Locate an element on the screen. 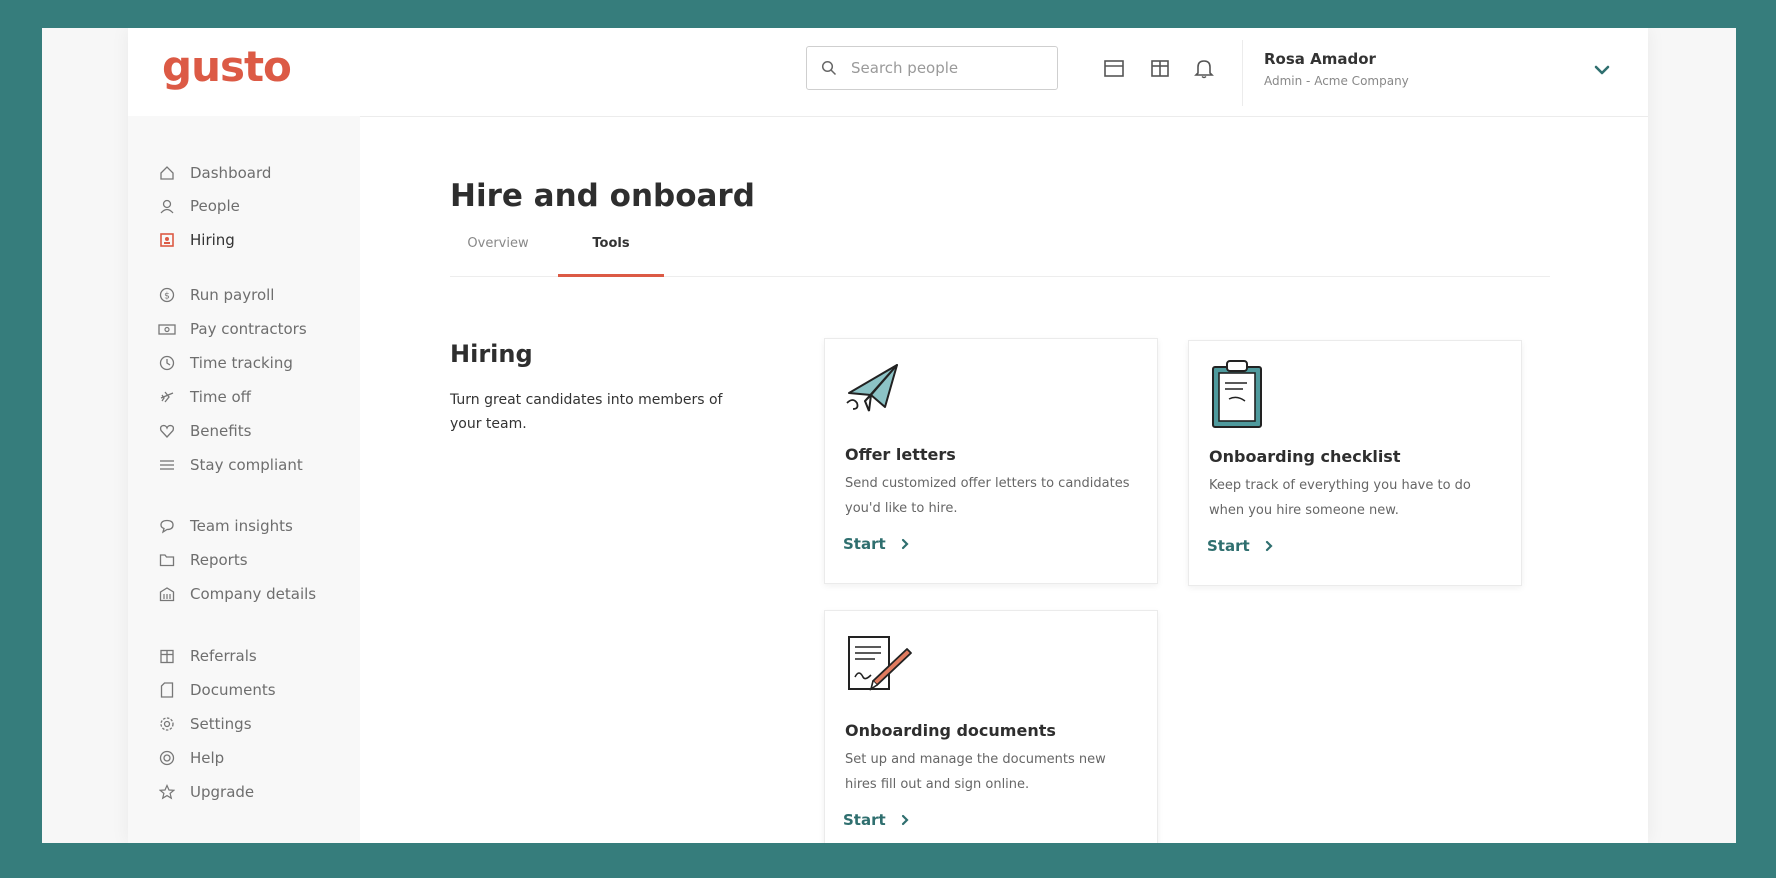  sidebar-item-benefits: Benefits is located at coordinates (204, 431).